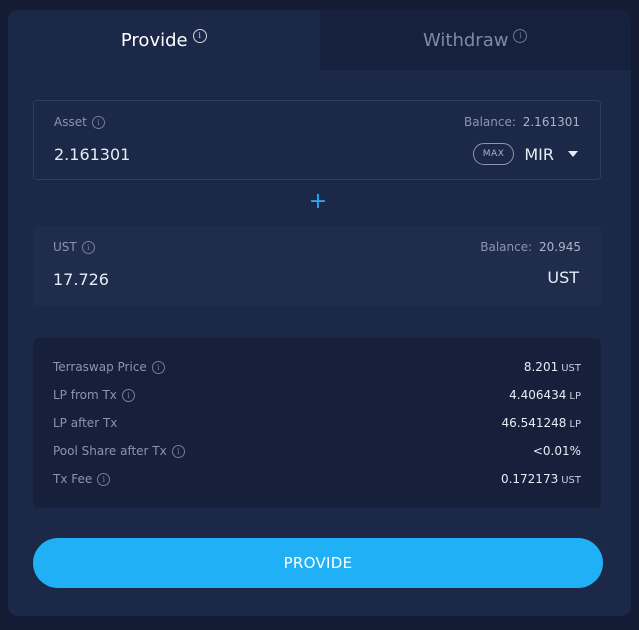  I want to click on ust-label-text: UST, so click(65, 247).